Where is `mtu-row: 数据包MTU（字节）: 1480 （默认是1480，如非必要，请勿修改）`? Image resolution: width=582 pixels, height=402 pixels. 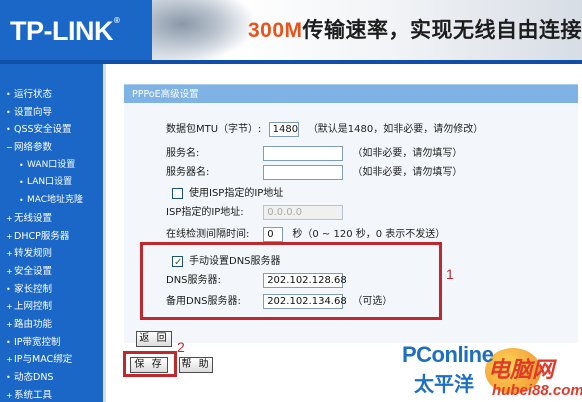
mtu-row: 数据包MTU（字节）: 1480 （默认是1480，如非必要，请勿修改） is located at coordinates (324, 130).